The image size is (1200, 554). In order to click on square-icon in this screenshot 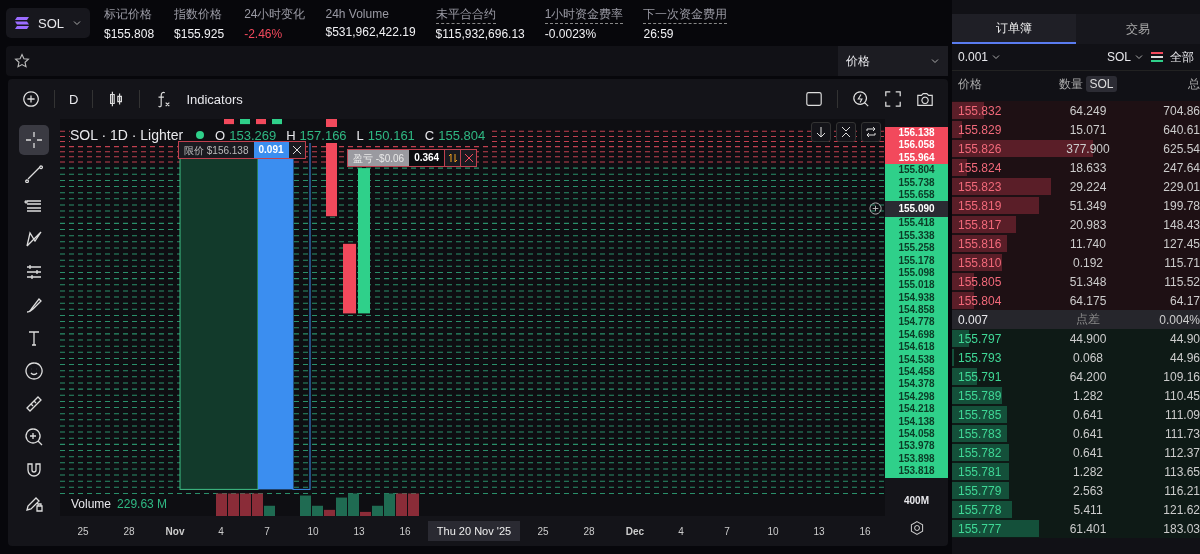, I will do `click(814, 99)`.